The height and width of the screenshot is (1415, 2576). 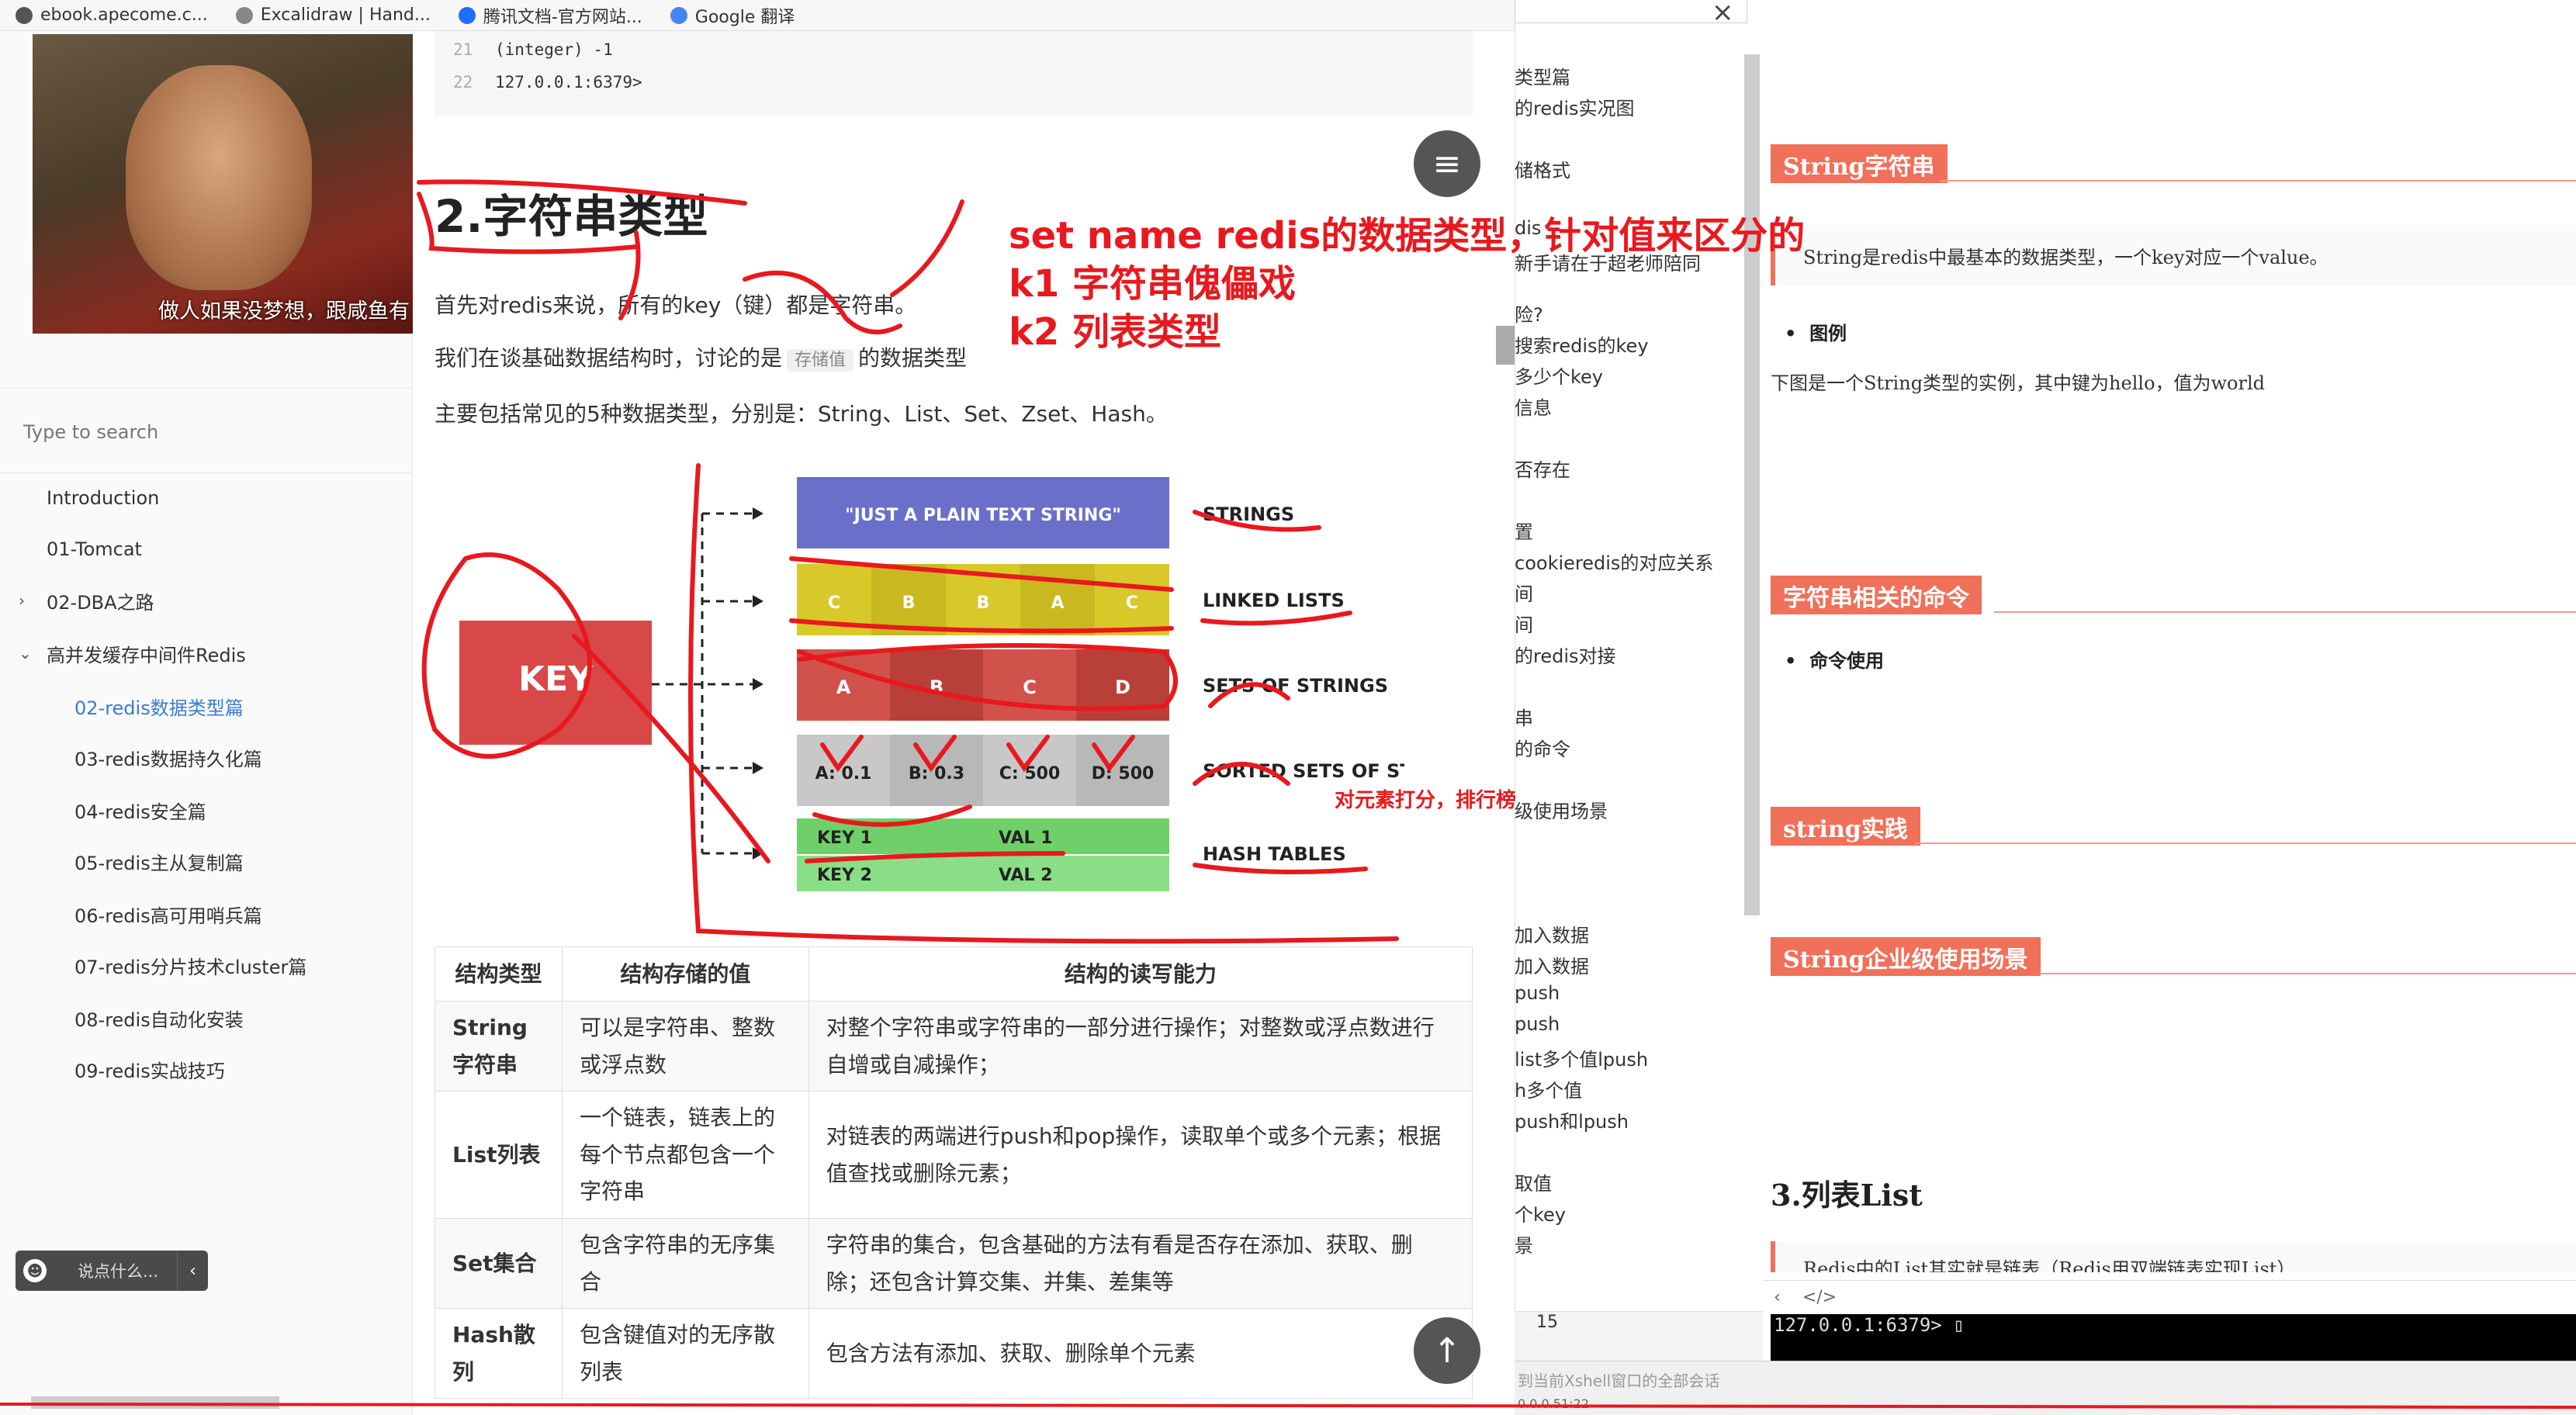 I want to click on table-header: 结构类型, so click(x=499, y=974).